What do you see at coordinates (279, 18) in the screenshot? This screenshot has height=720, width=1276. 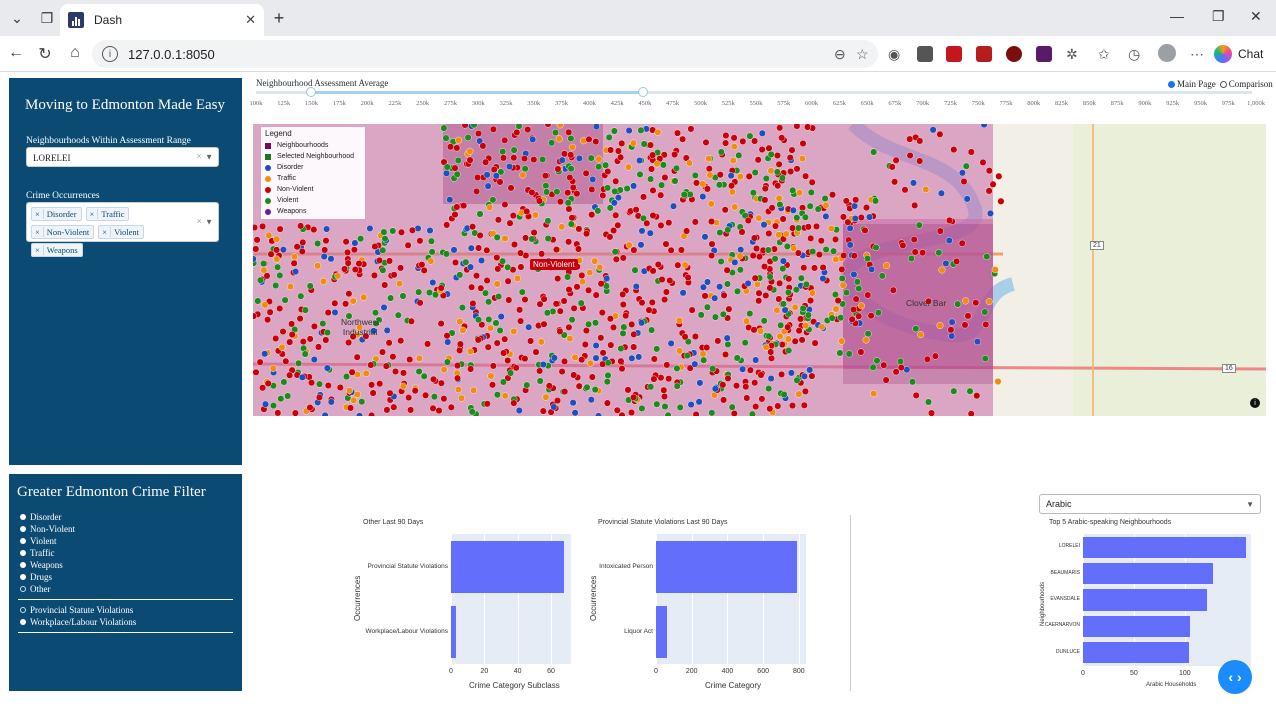 I see `new-tab-icon: +` at bounding box center [279, 18].